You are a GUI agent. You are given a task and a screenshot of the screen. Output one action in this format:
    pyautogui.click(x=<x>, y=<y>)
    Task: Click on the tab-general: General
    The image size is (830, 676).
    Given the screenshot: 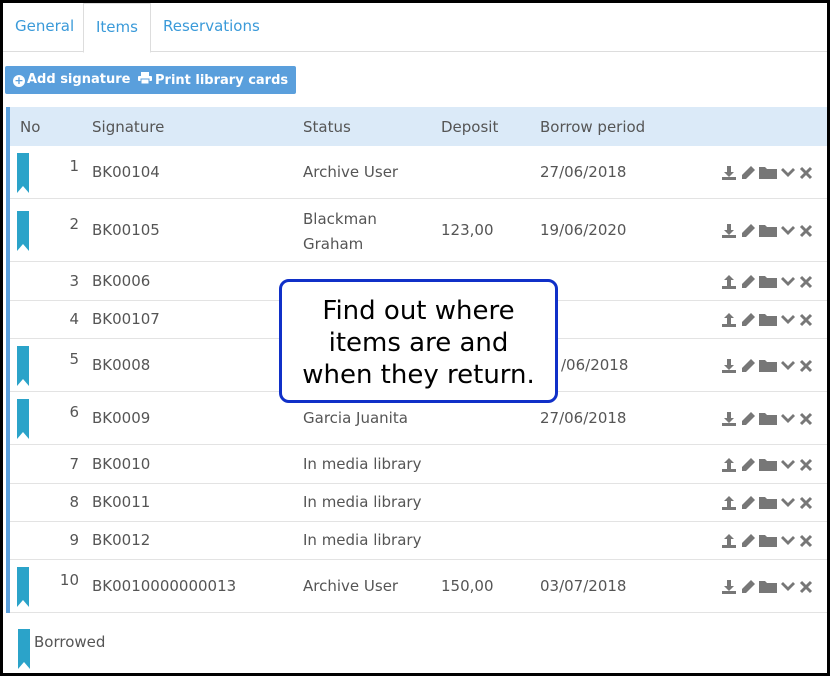 What is the action you would take?
    pyautogui.click(x=44, y=27)
    